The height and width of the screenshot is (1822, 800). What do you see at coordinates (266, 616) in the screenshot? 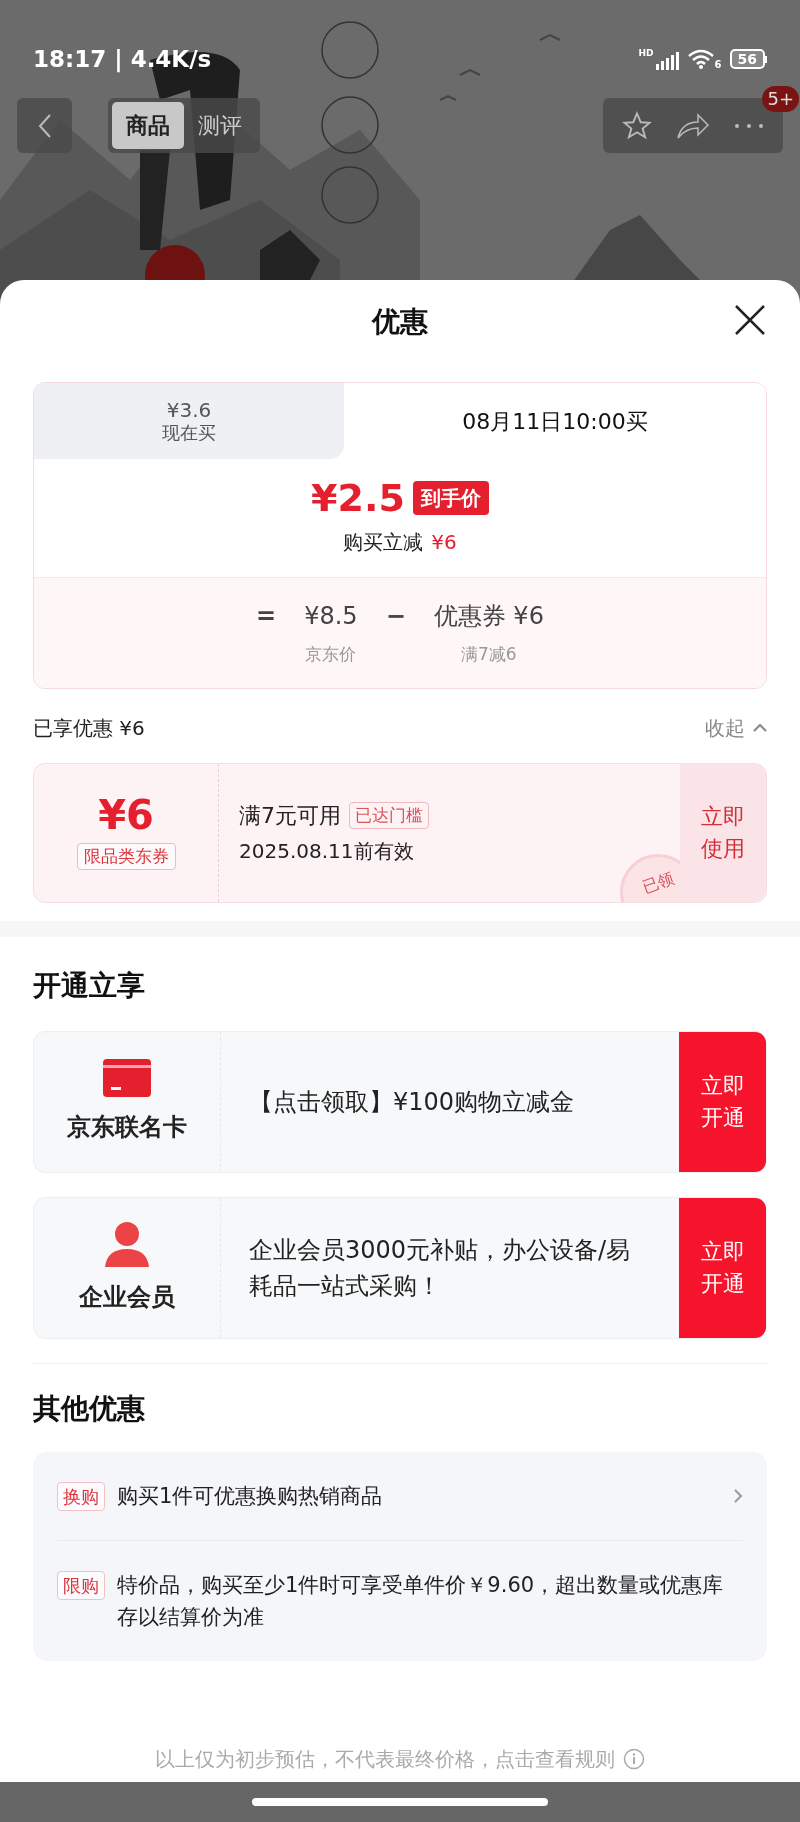
I see `formula-operator: =` at bounding box center [266, 616].